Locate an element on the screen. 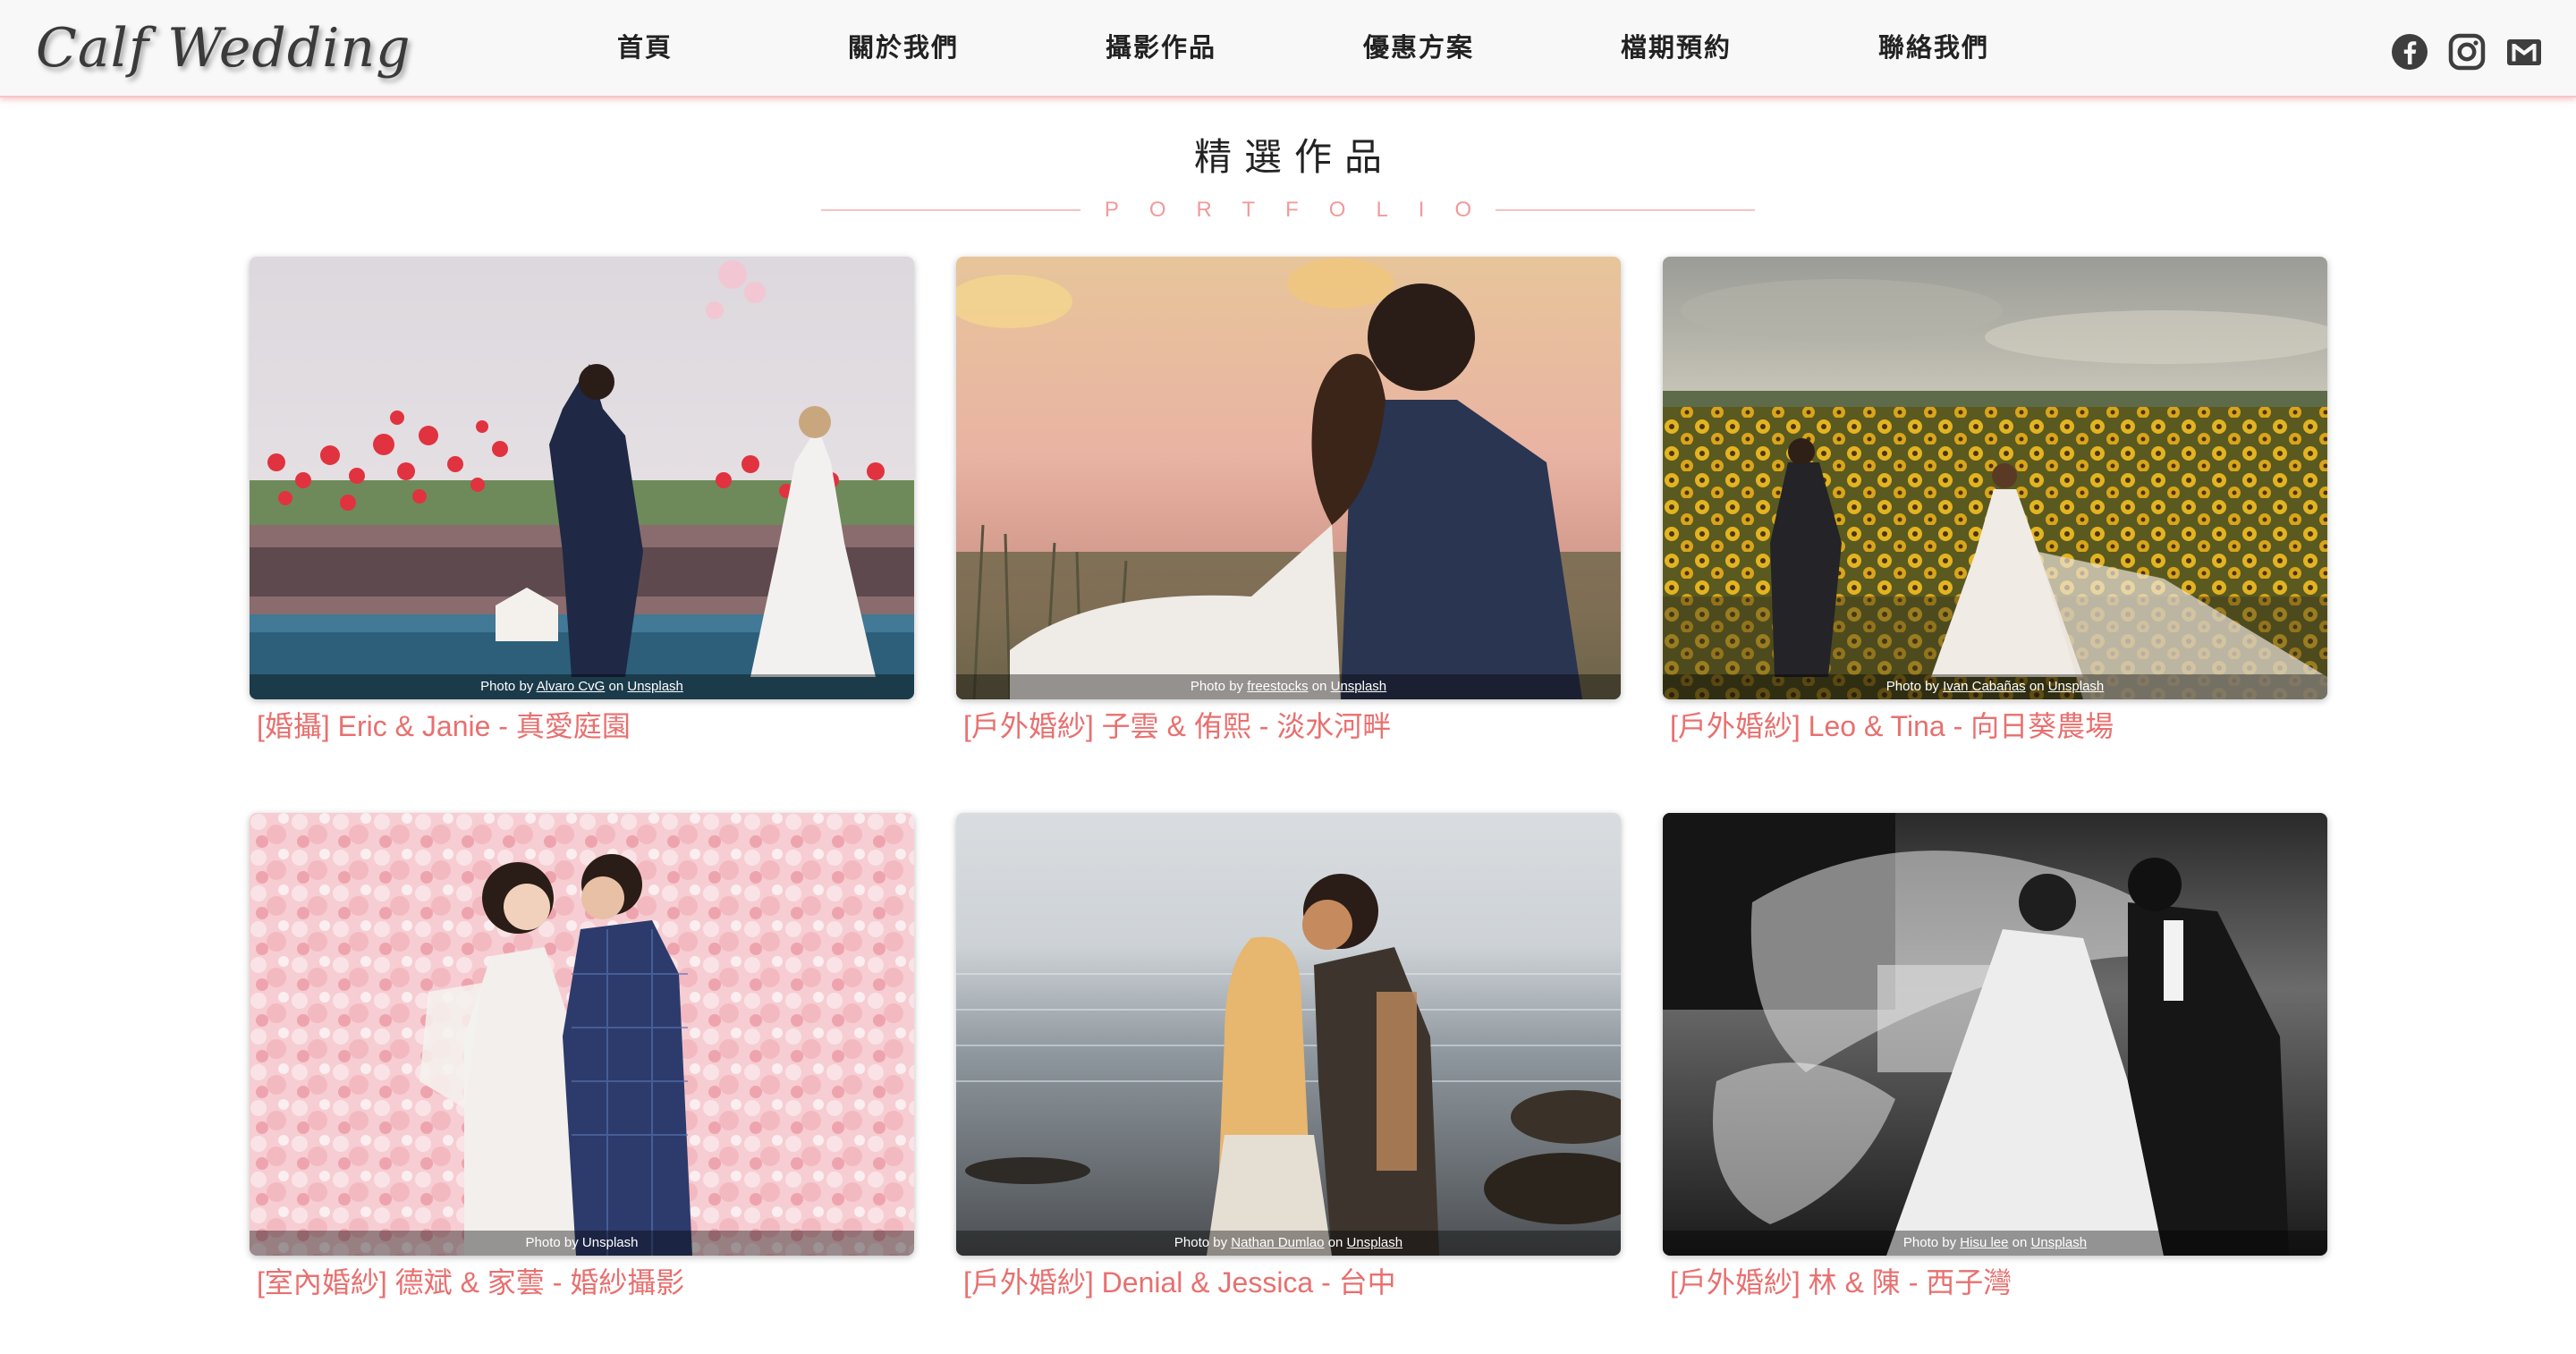 The width and height of the screenshot is (2576, 1354). credit-source: Unsplash is located at coordinates (610, 1242).